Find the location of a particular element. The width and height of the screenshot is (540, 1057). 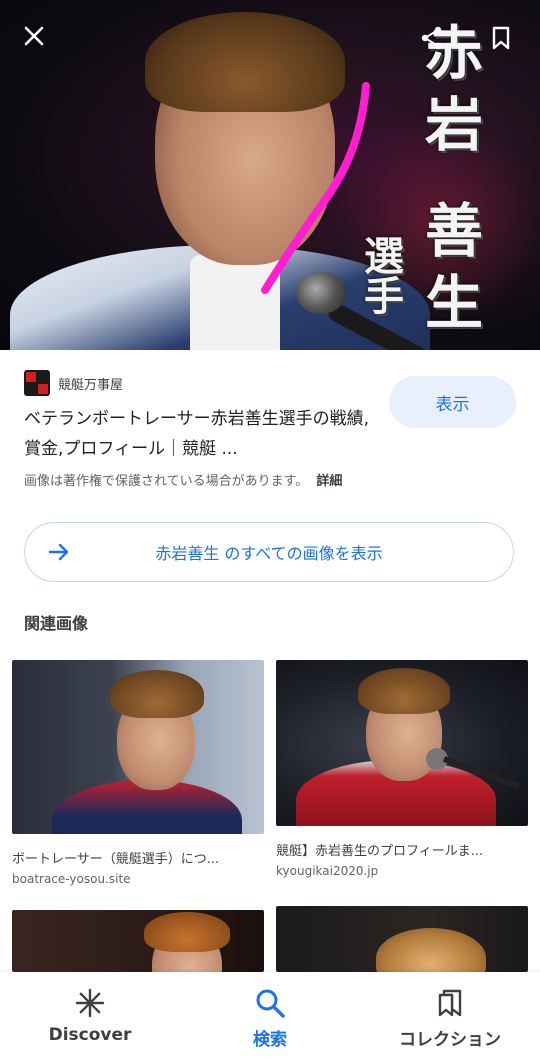

view-button: 表示 is located at coordinates (452, 402).